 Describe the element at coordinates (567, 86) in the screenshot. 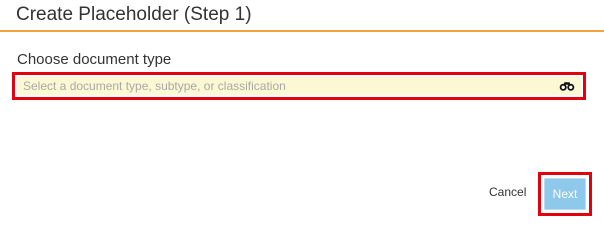

I see `binoculars-icon` at that location.